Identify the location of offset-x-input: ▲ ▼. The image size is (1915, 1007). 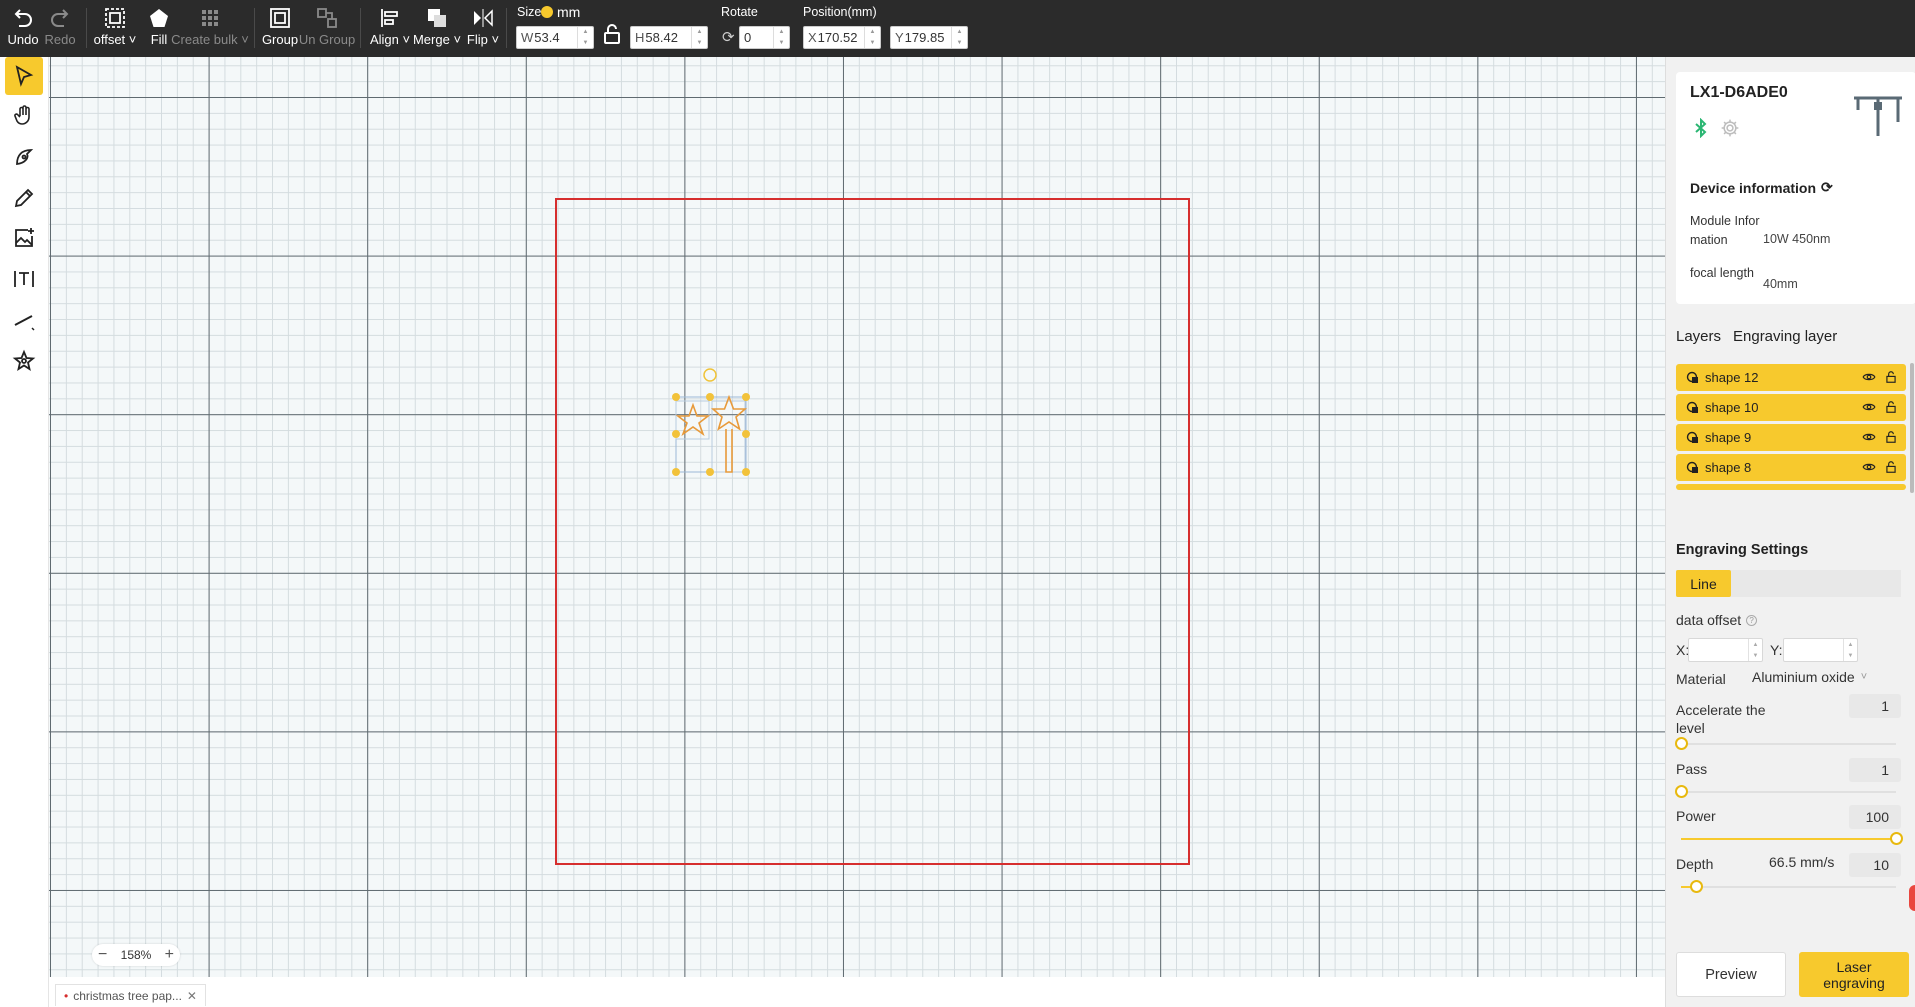
(1725, 650).